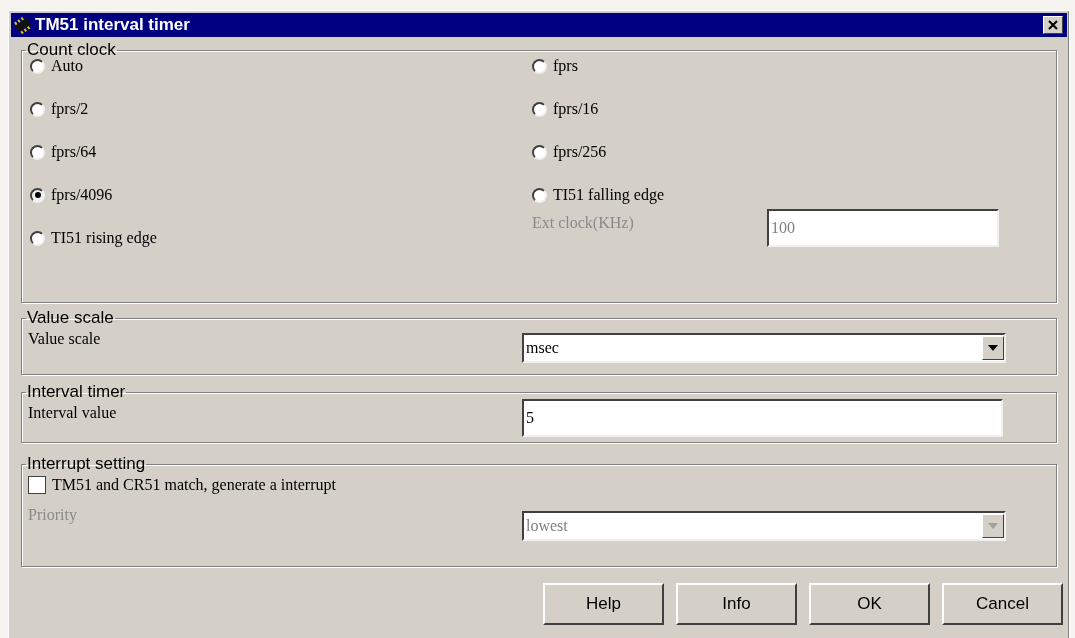  I want to click on radio-button: fprs/256, so click(569, 152).